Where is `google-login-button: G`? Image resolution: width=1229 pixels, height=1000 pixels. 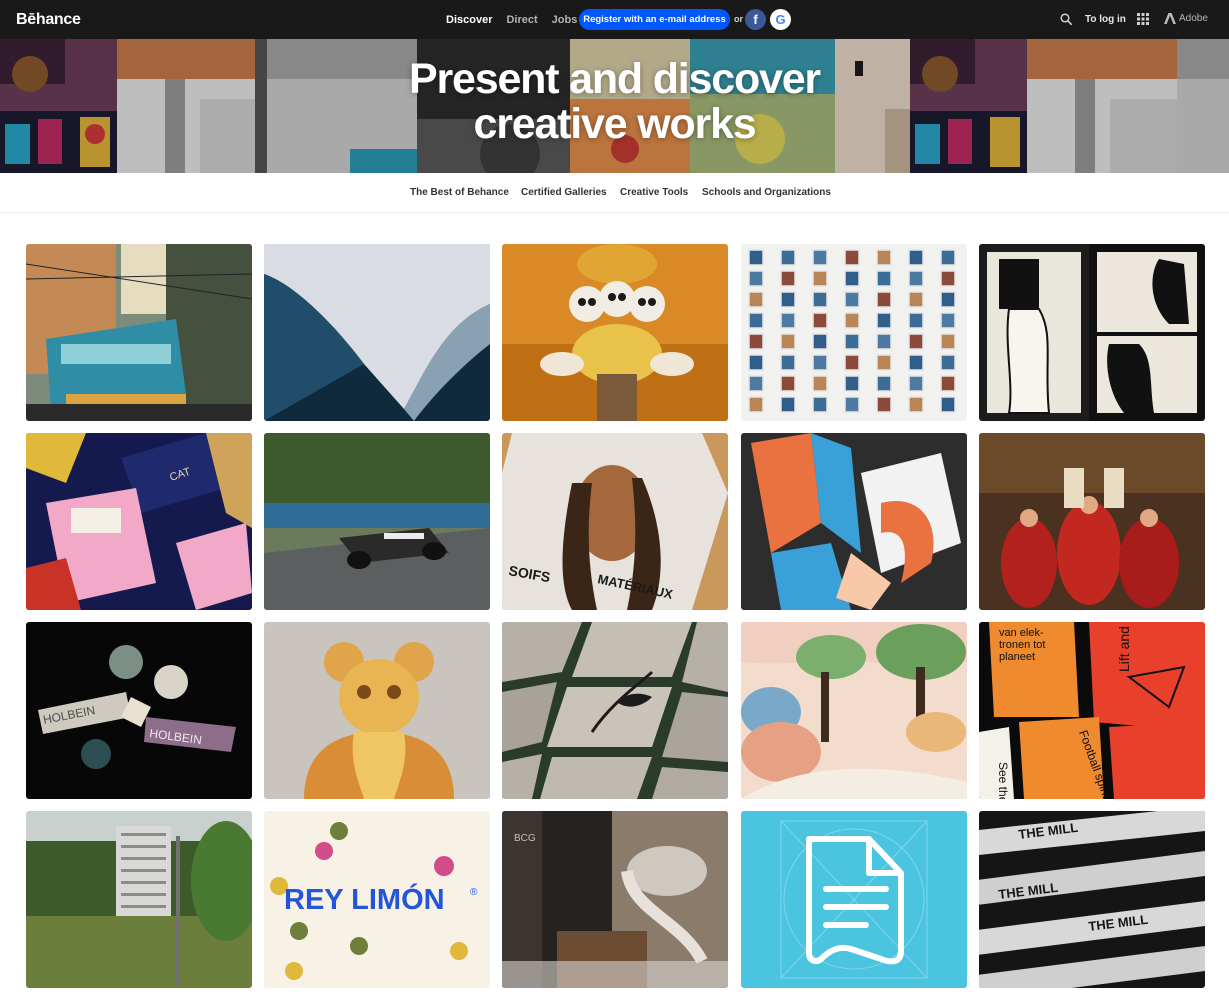 google-login-button: G is located at coordinates (780, 19).